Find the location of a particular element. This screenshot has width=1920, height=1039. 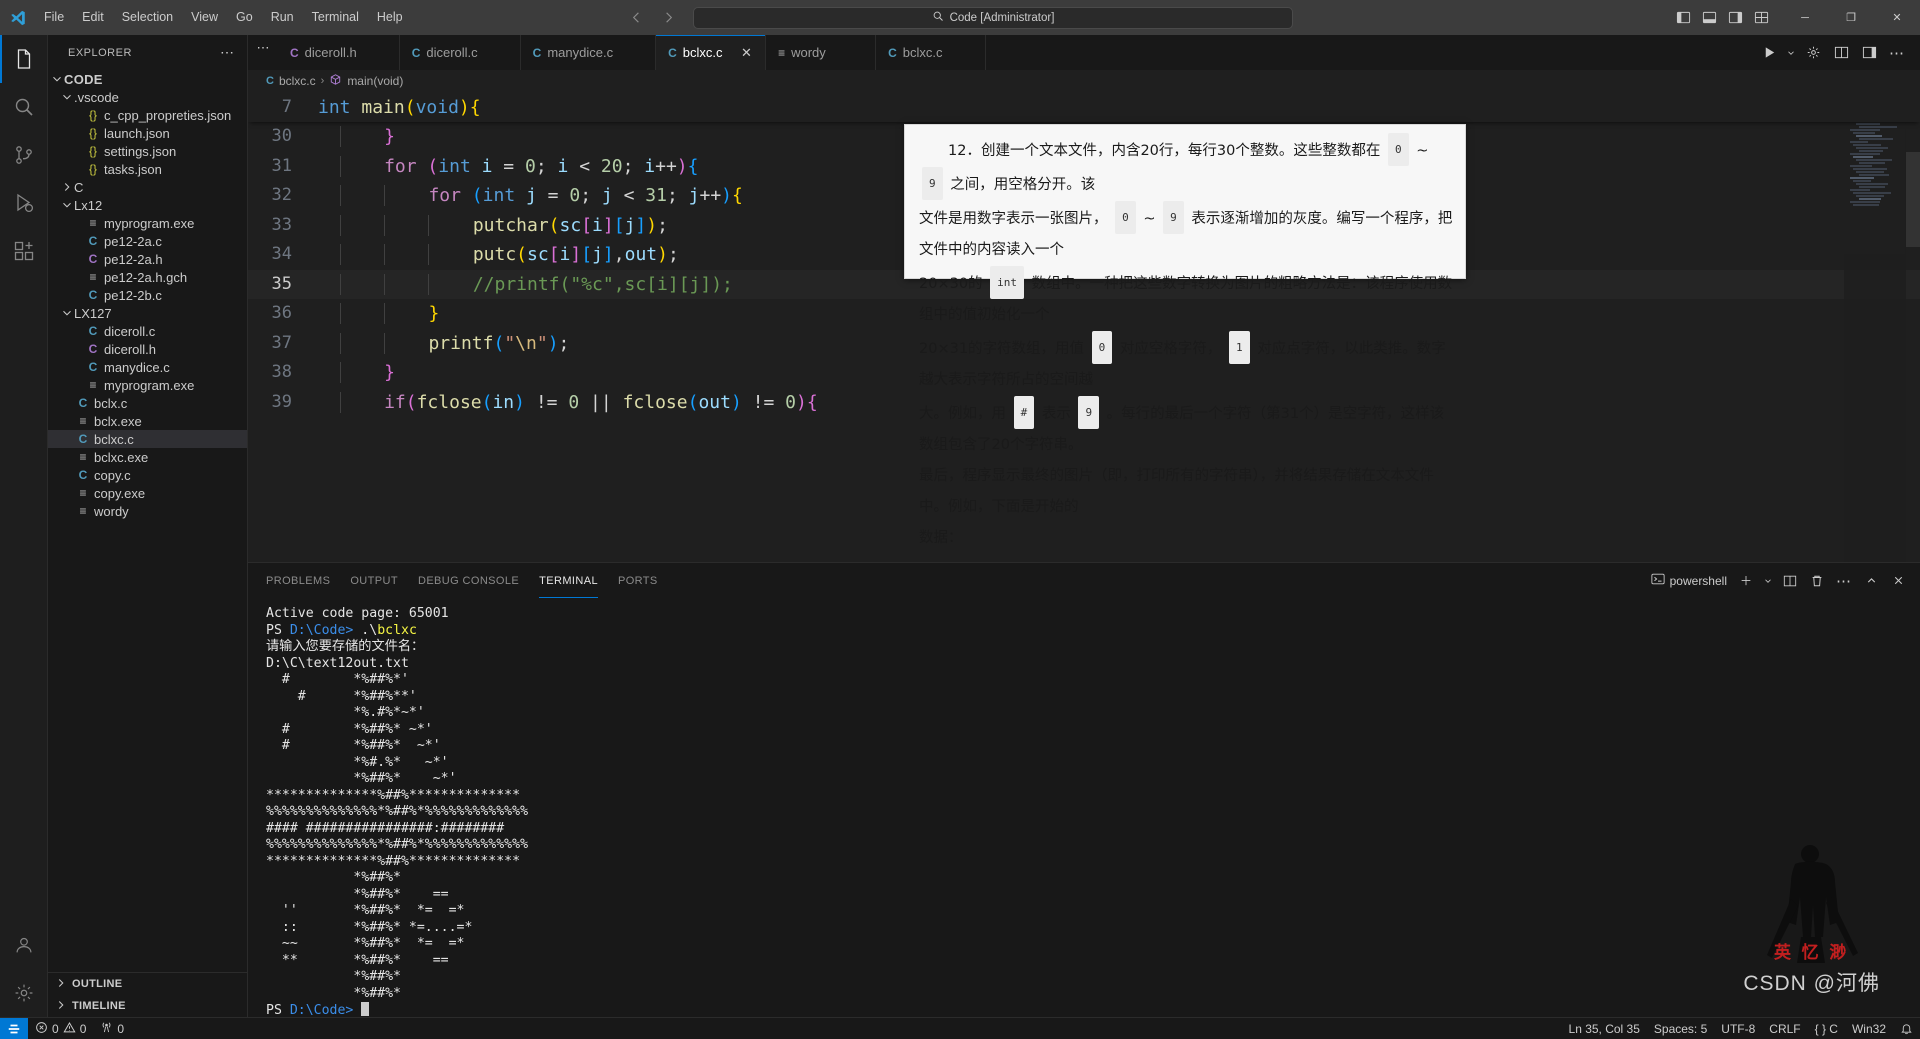

menu-help: Help is located at coordinates (390, 17).